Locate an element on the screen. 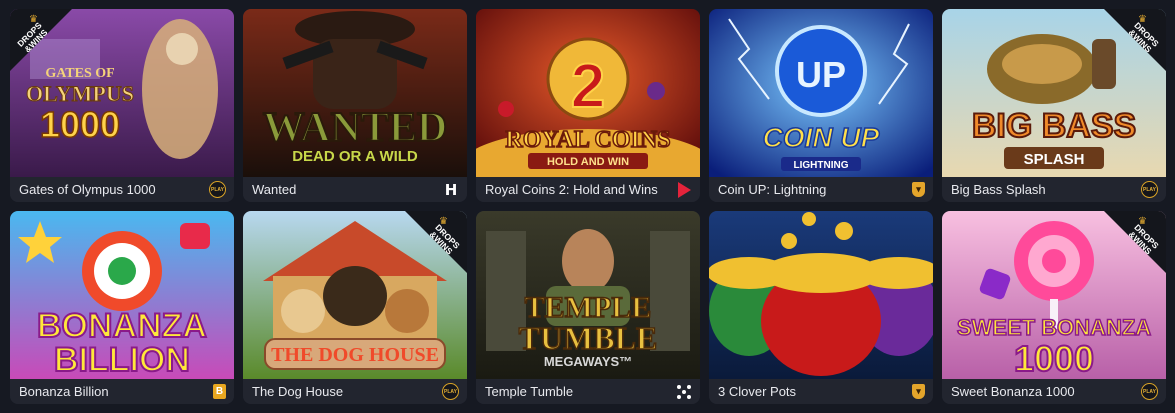 The height and width of the screenshot is (413, 1175). game-card: BONANZA BILLION Bonanza Billion B is located at coordinates (122, 307).